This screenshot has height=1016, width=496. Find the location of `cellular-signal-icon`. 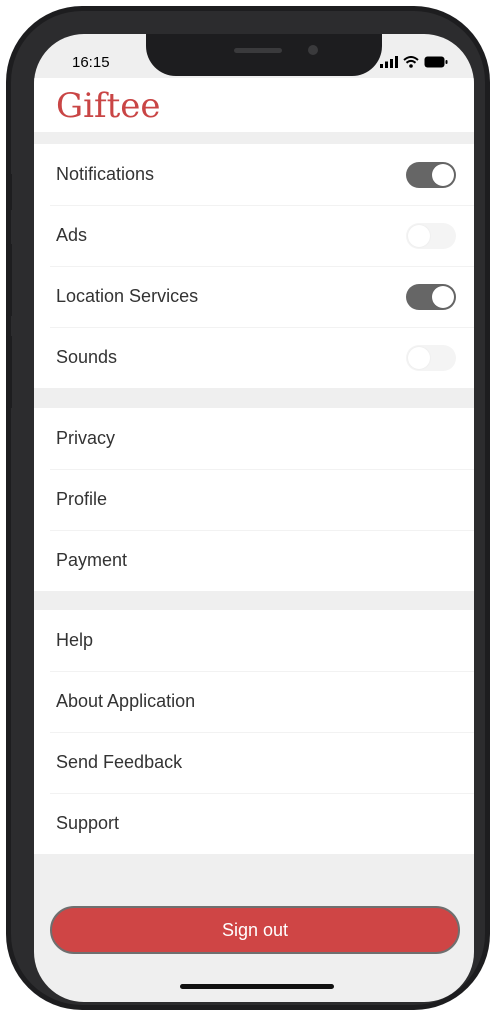

cellular-signal-icon is located at coordinates (389, 62).